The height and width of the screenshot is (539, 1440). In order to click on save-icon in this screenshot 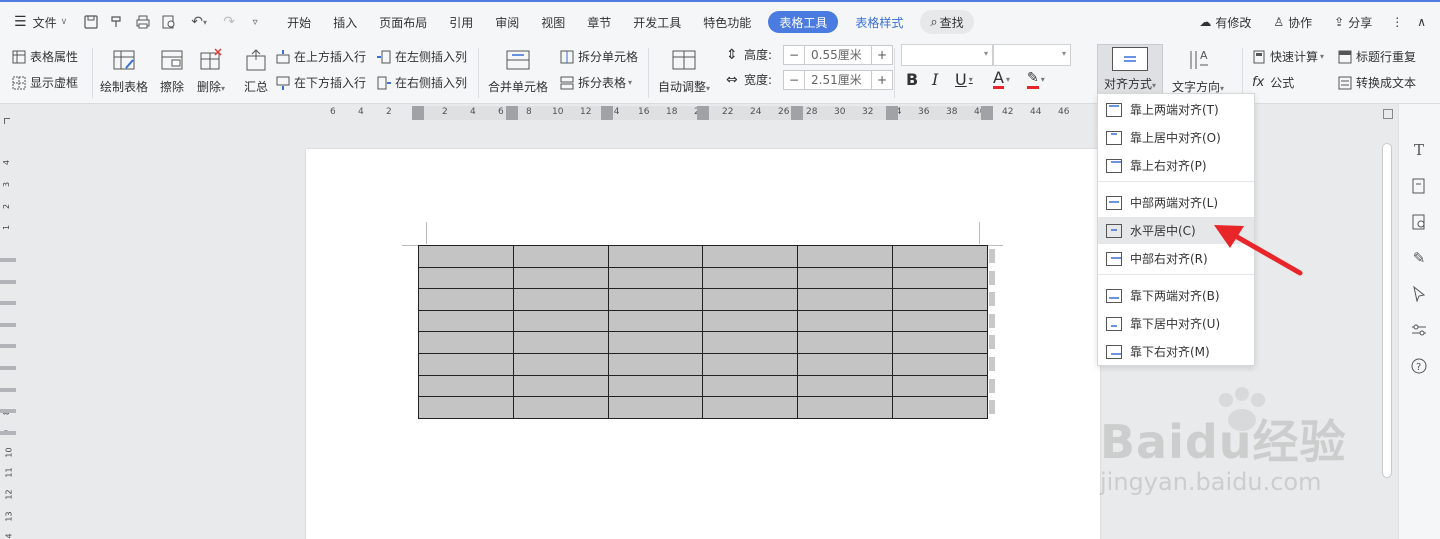, I will do `click(91, 22)`.